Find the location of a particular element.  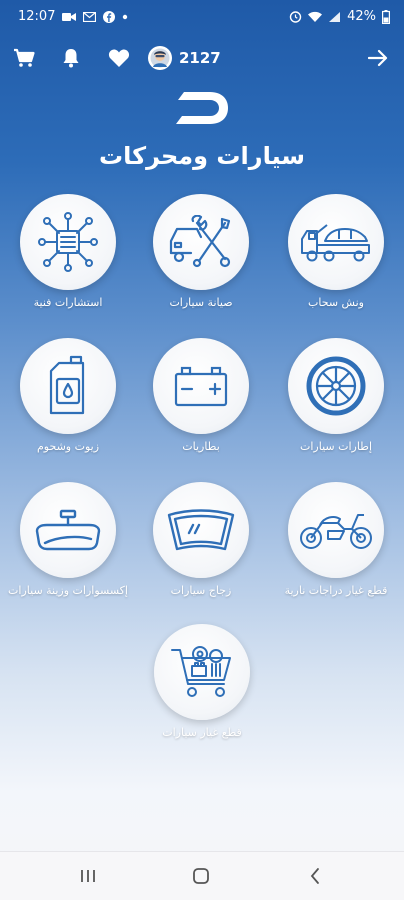

category-tow-truck: ونش سحاب is located at coordinates (336, 251).